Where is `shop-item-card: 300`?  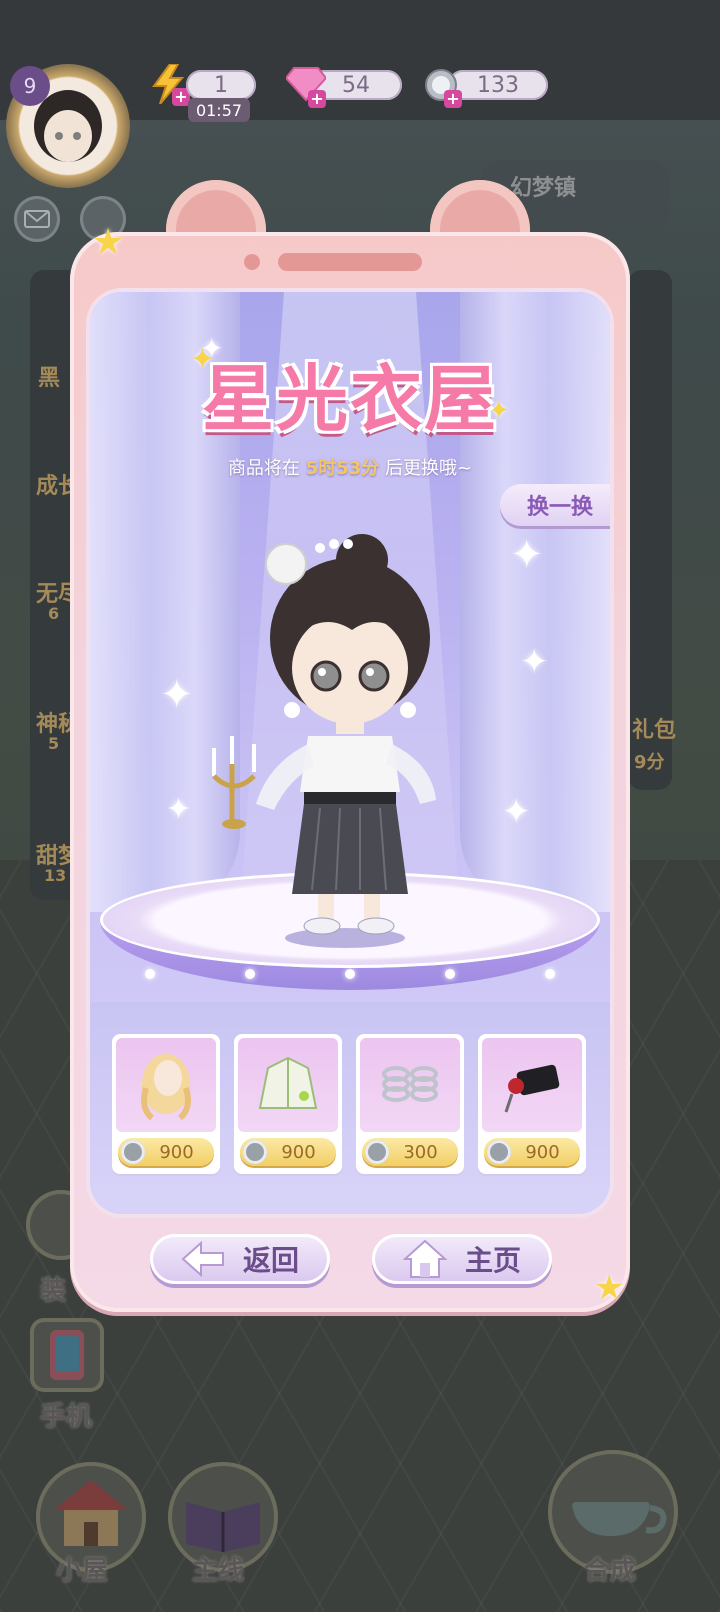
shop-item-card: 300 is located at coordinates (410, 1104).